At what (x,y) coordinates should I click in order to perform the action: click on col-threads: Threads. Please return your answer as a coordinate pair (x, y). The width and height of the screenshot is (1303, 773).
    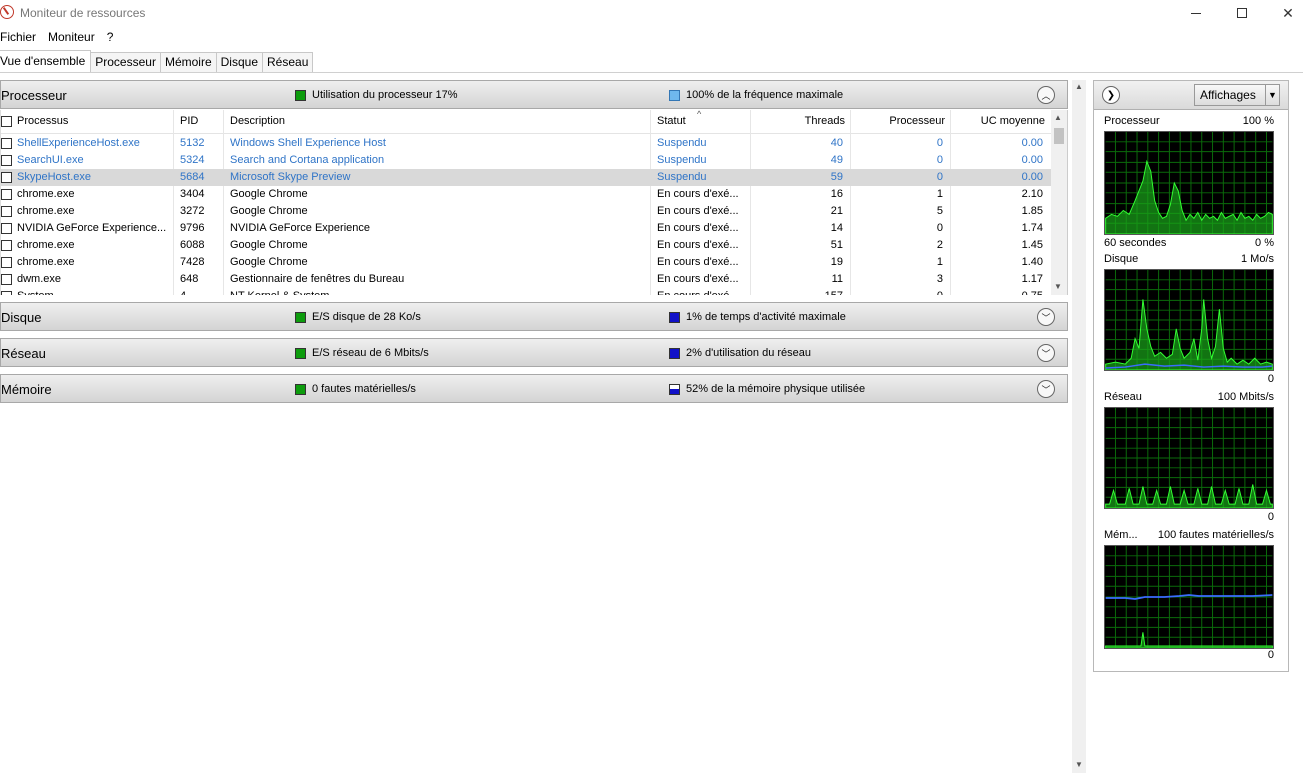
    Looking at the image, I should click on (803, 121).